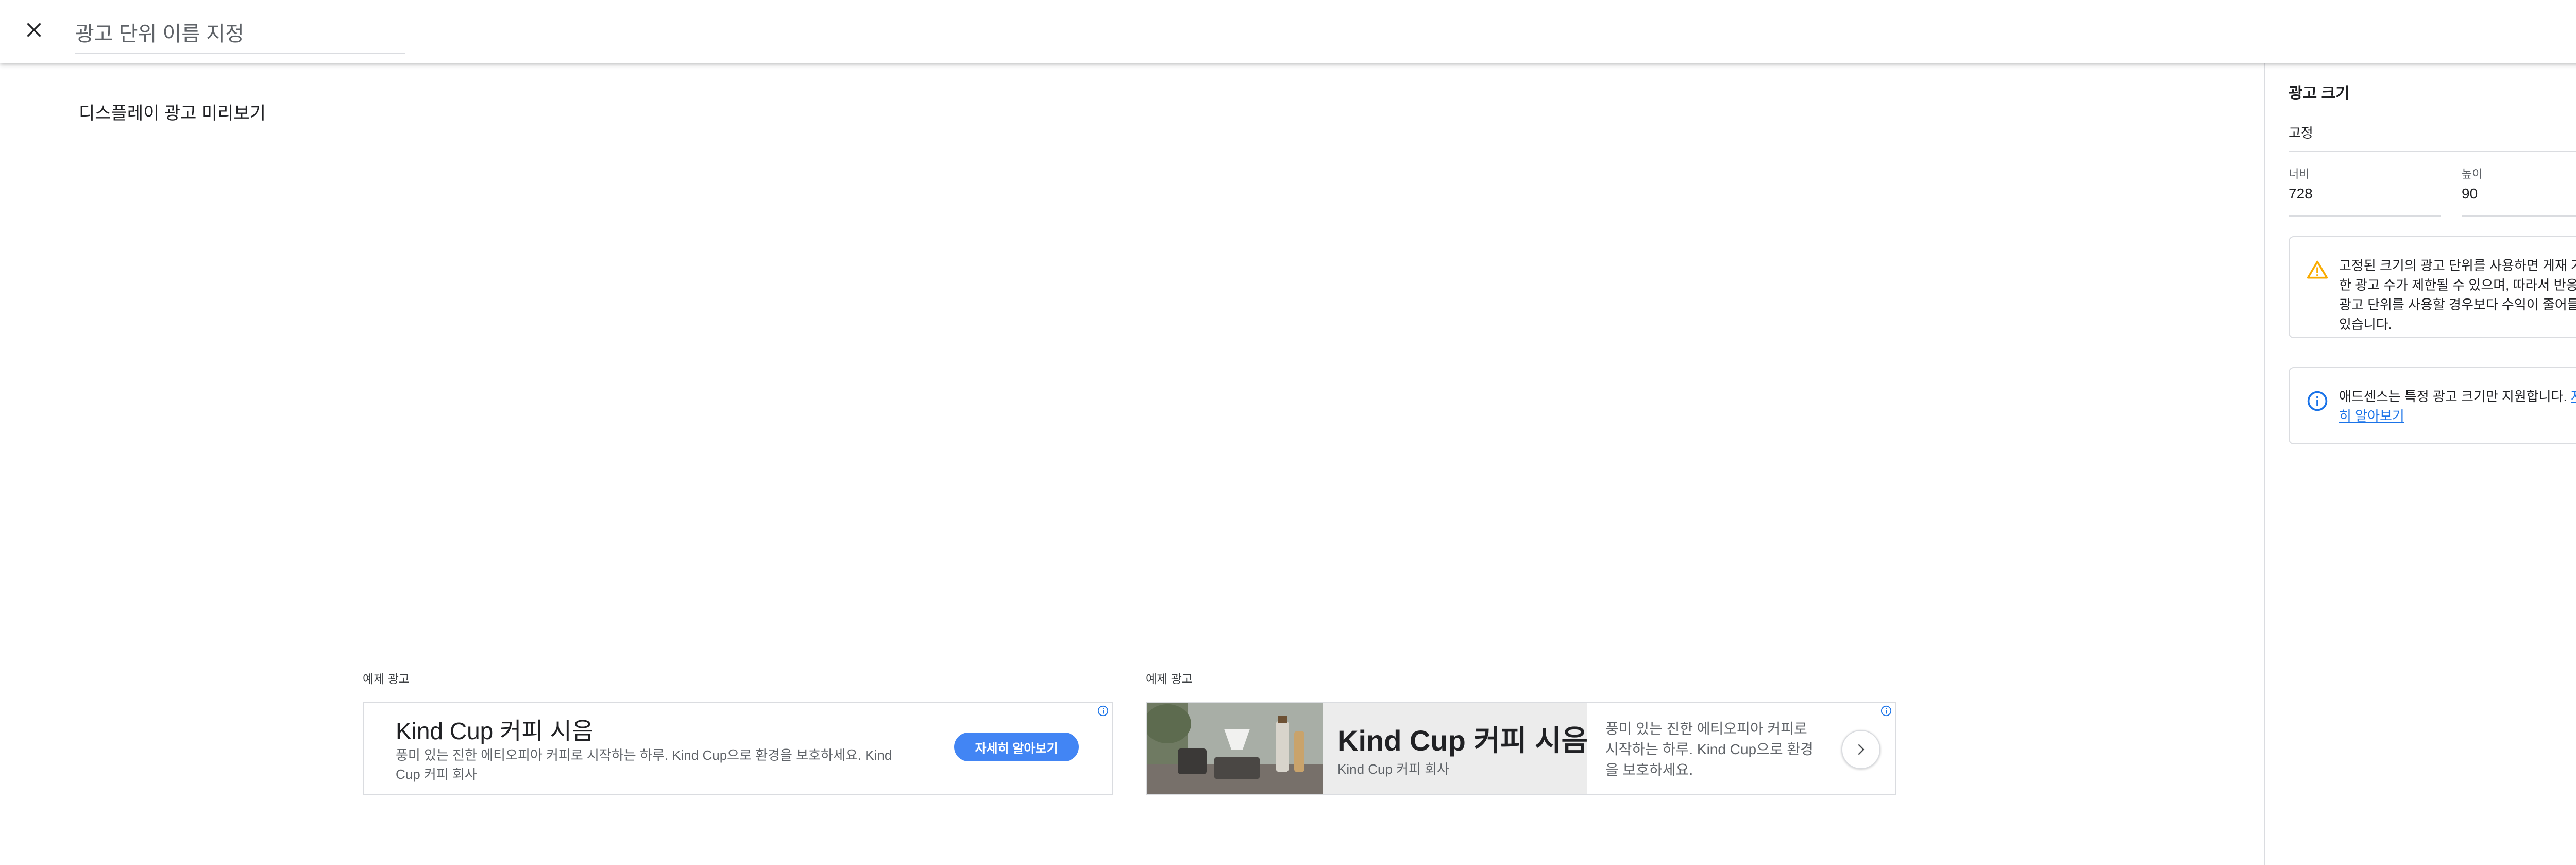 This screenshot has height=865, width=2576. Describe the element at coordinates (2472, 174) in the screenshot. I see `height-label: 높이` at that location.